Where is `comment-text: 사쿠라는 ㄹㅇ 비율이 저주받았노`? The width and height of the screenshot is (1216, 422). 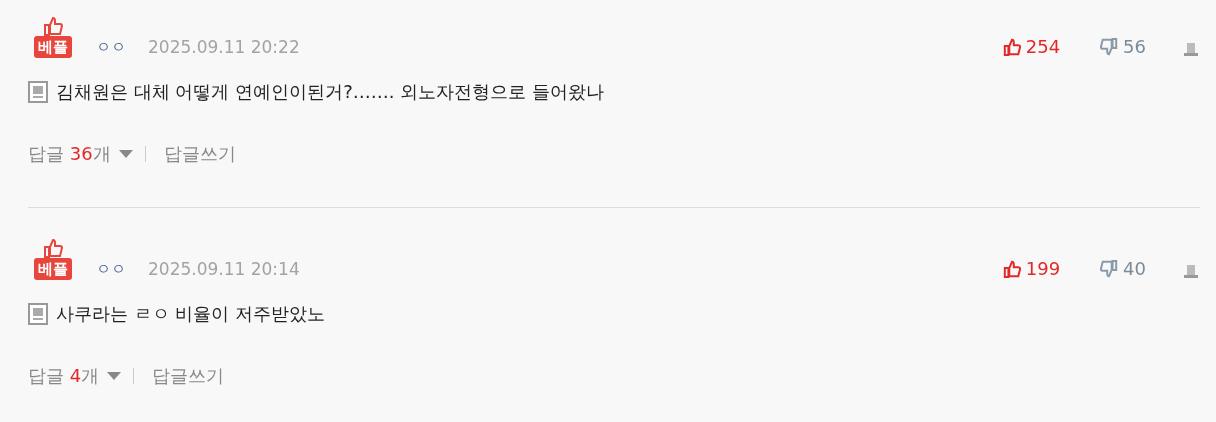 comment-text: 사쿠라는 ㄹㅇ 비율이 저주받았노 is located at coordinates (191, 314).